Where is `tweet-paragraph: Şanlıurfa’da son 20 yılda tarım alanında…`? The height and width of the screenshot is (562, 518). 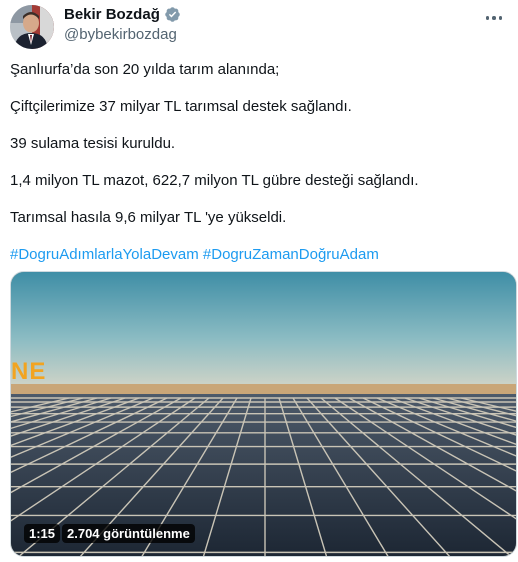 tweet-paragraph: Şanlıurfa’da son 20 yılda tarım alanında… is located at coordinates (145, 69).